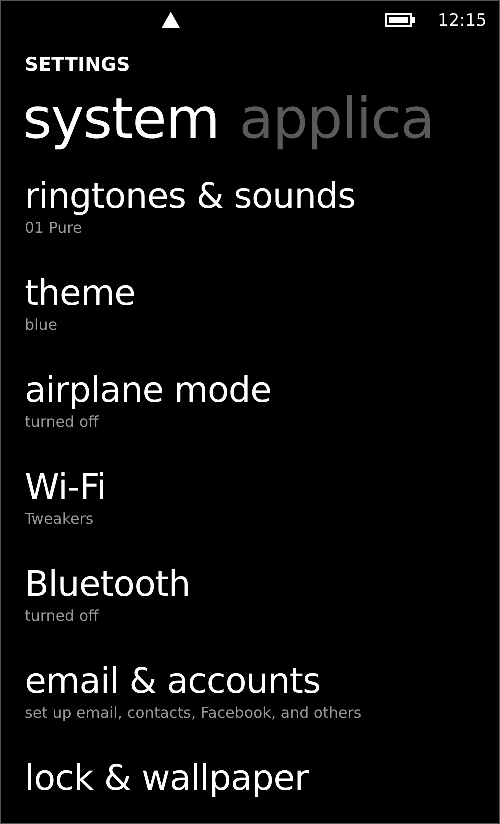  I want to click on setting-title: theme, so click(80, 294).